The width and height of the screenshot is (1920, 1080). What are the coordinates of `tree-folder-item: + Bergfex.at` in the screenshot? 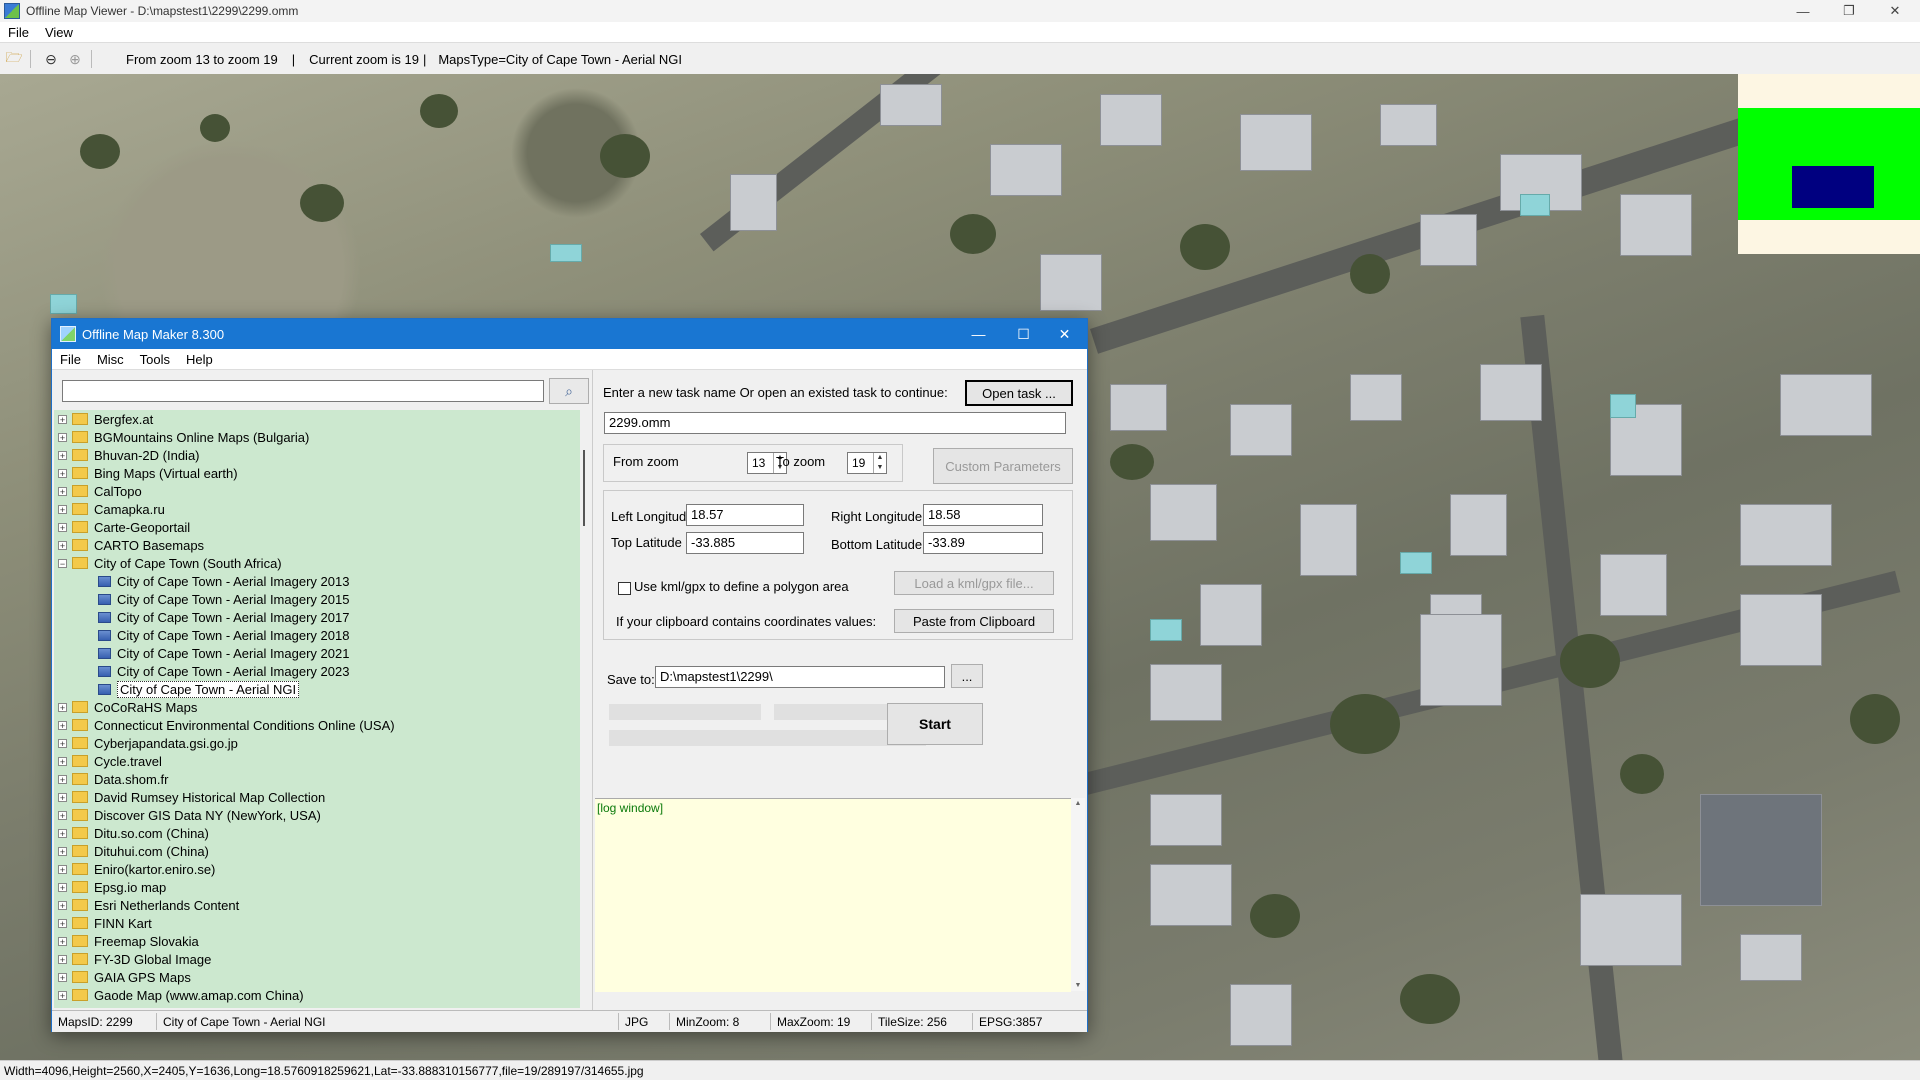 It's located at (103, 419).